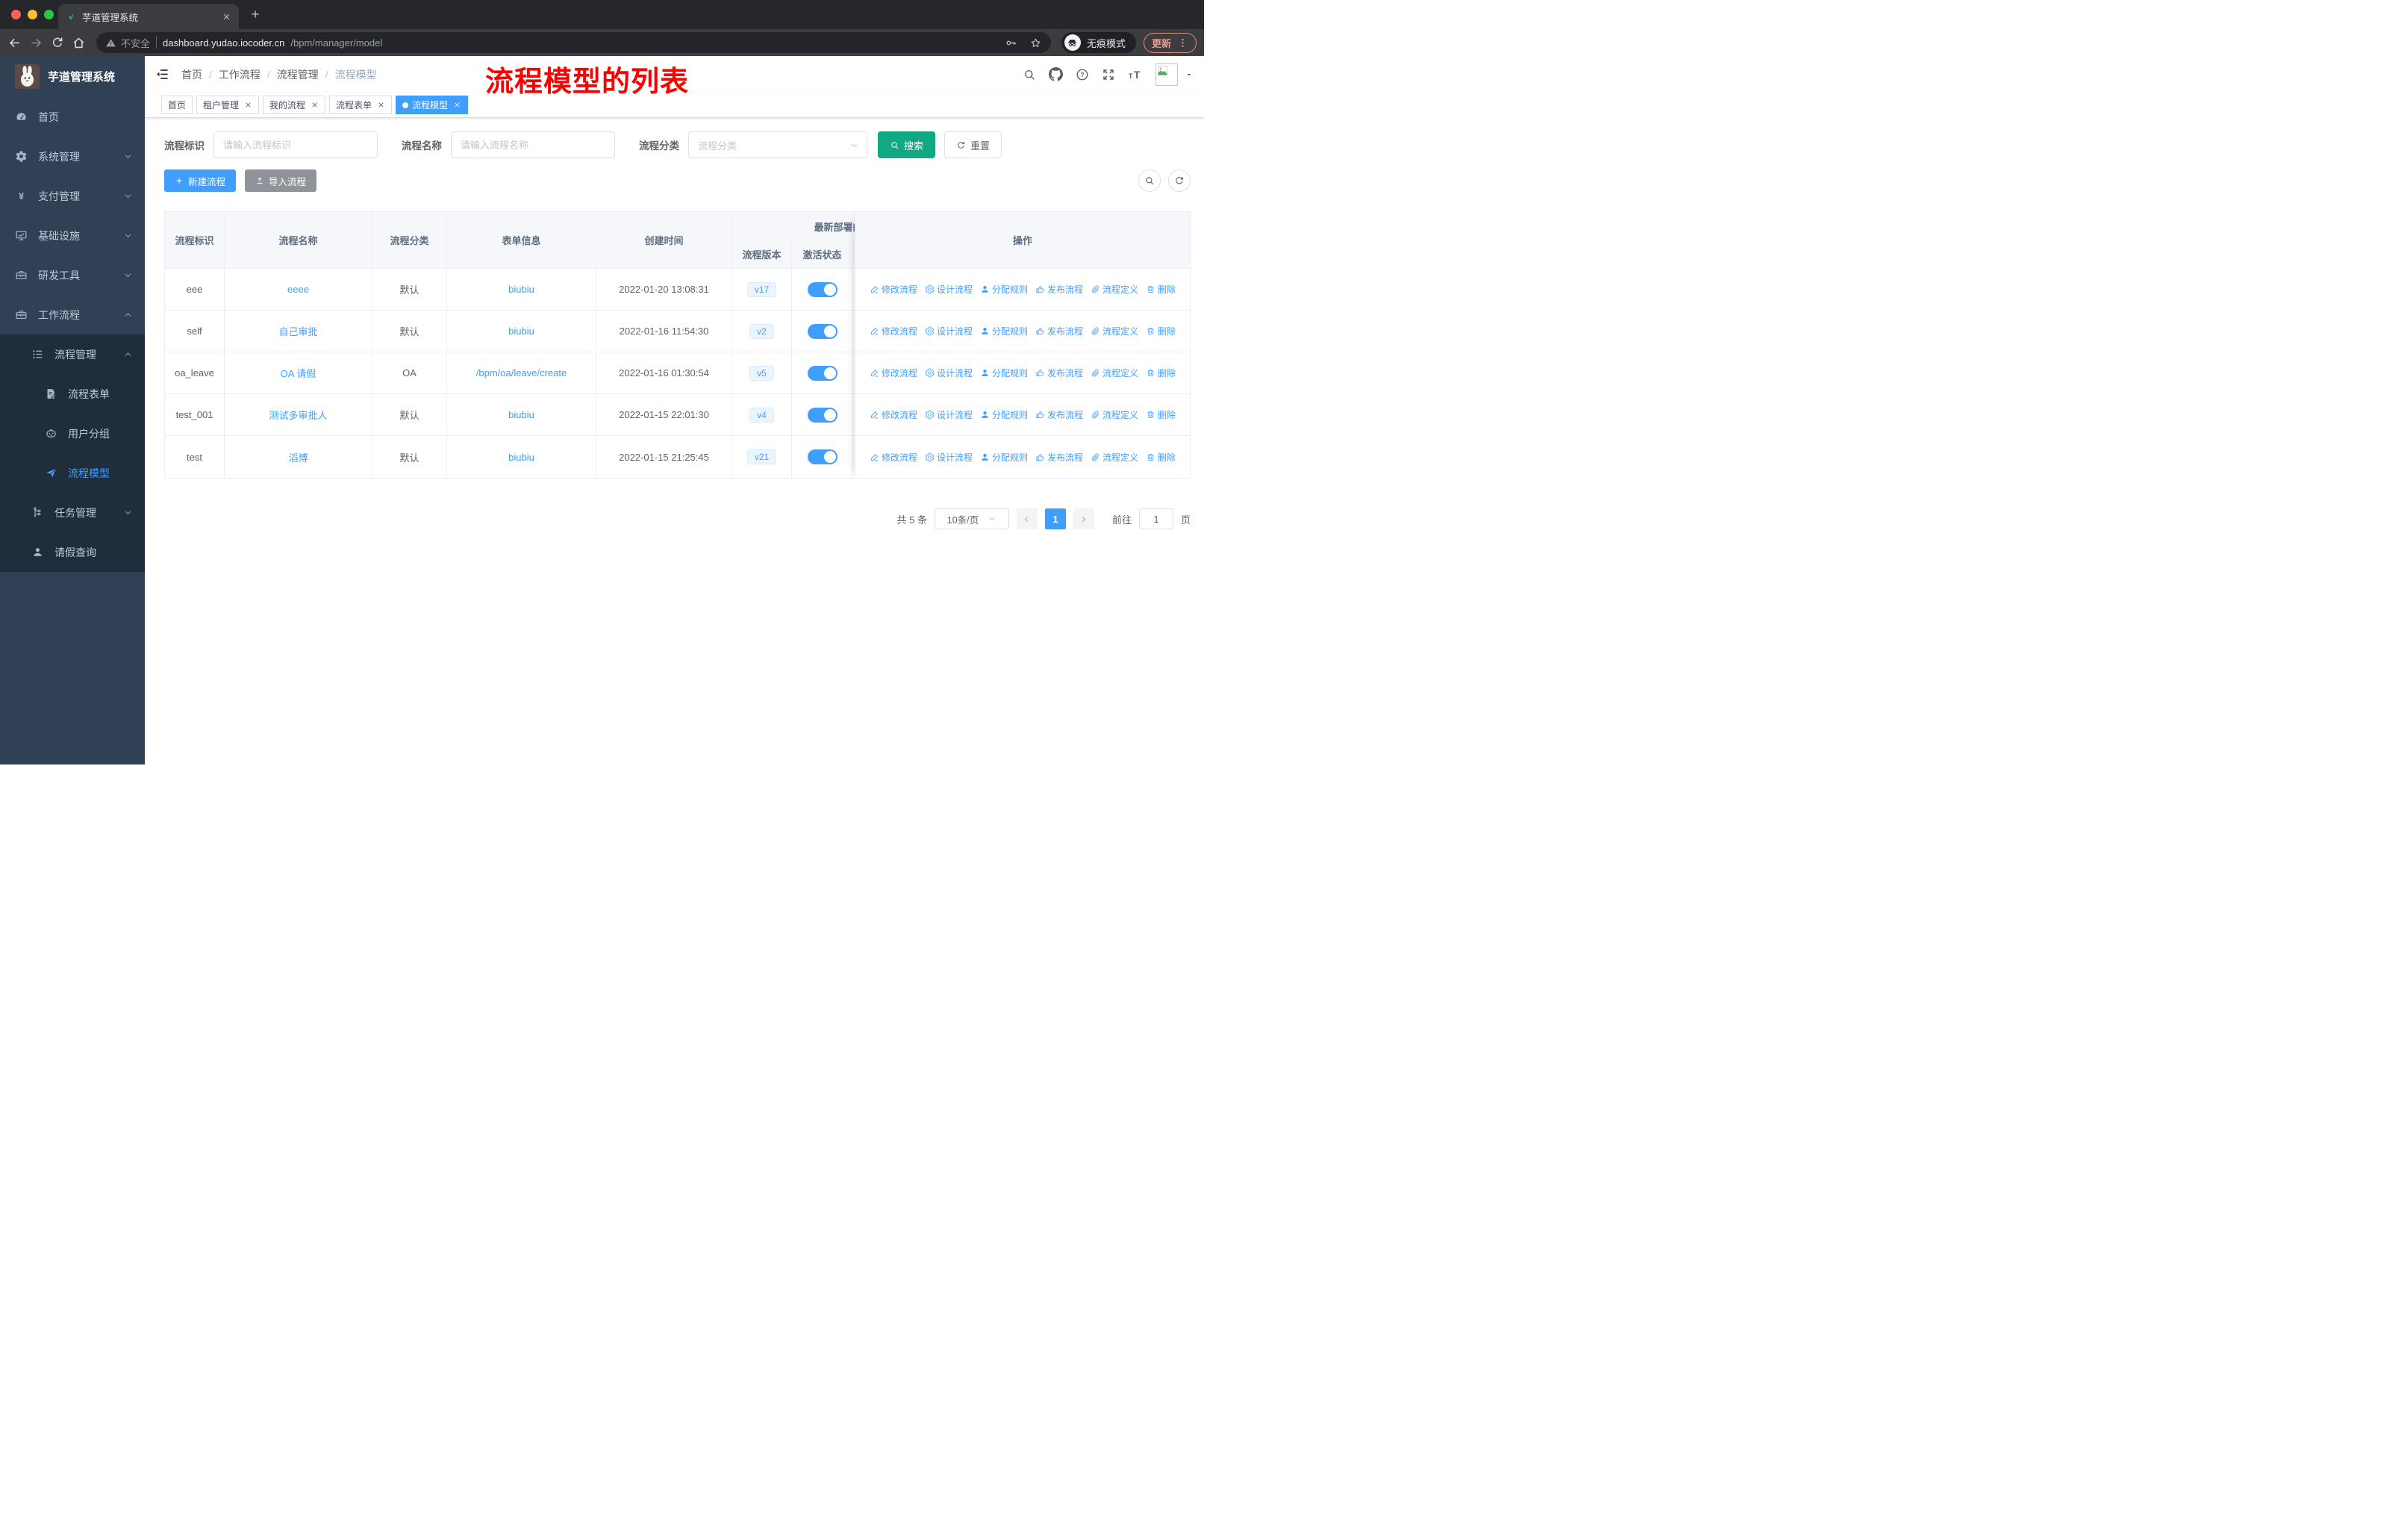 The height and width of the screenshot is (1529, 2408). I want to click on sidebar-item-plane: 流程模型, so click(72, 473).